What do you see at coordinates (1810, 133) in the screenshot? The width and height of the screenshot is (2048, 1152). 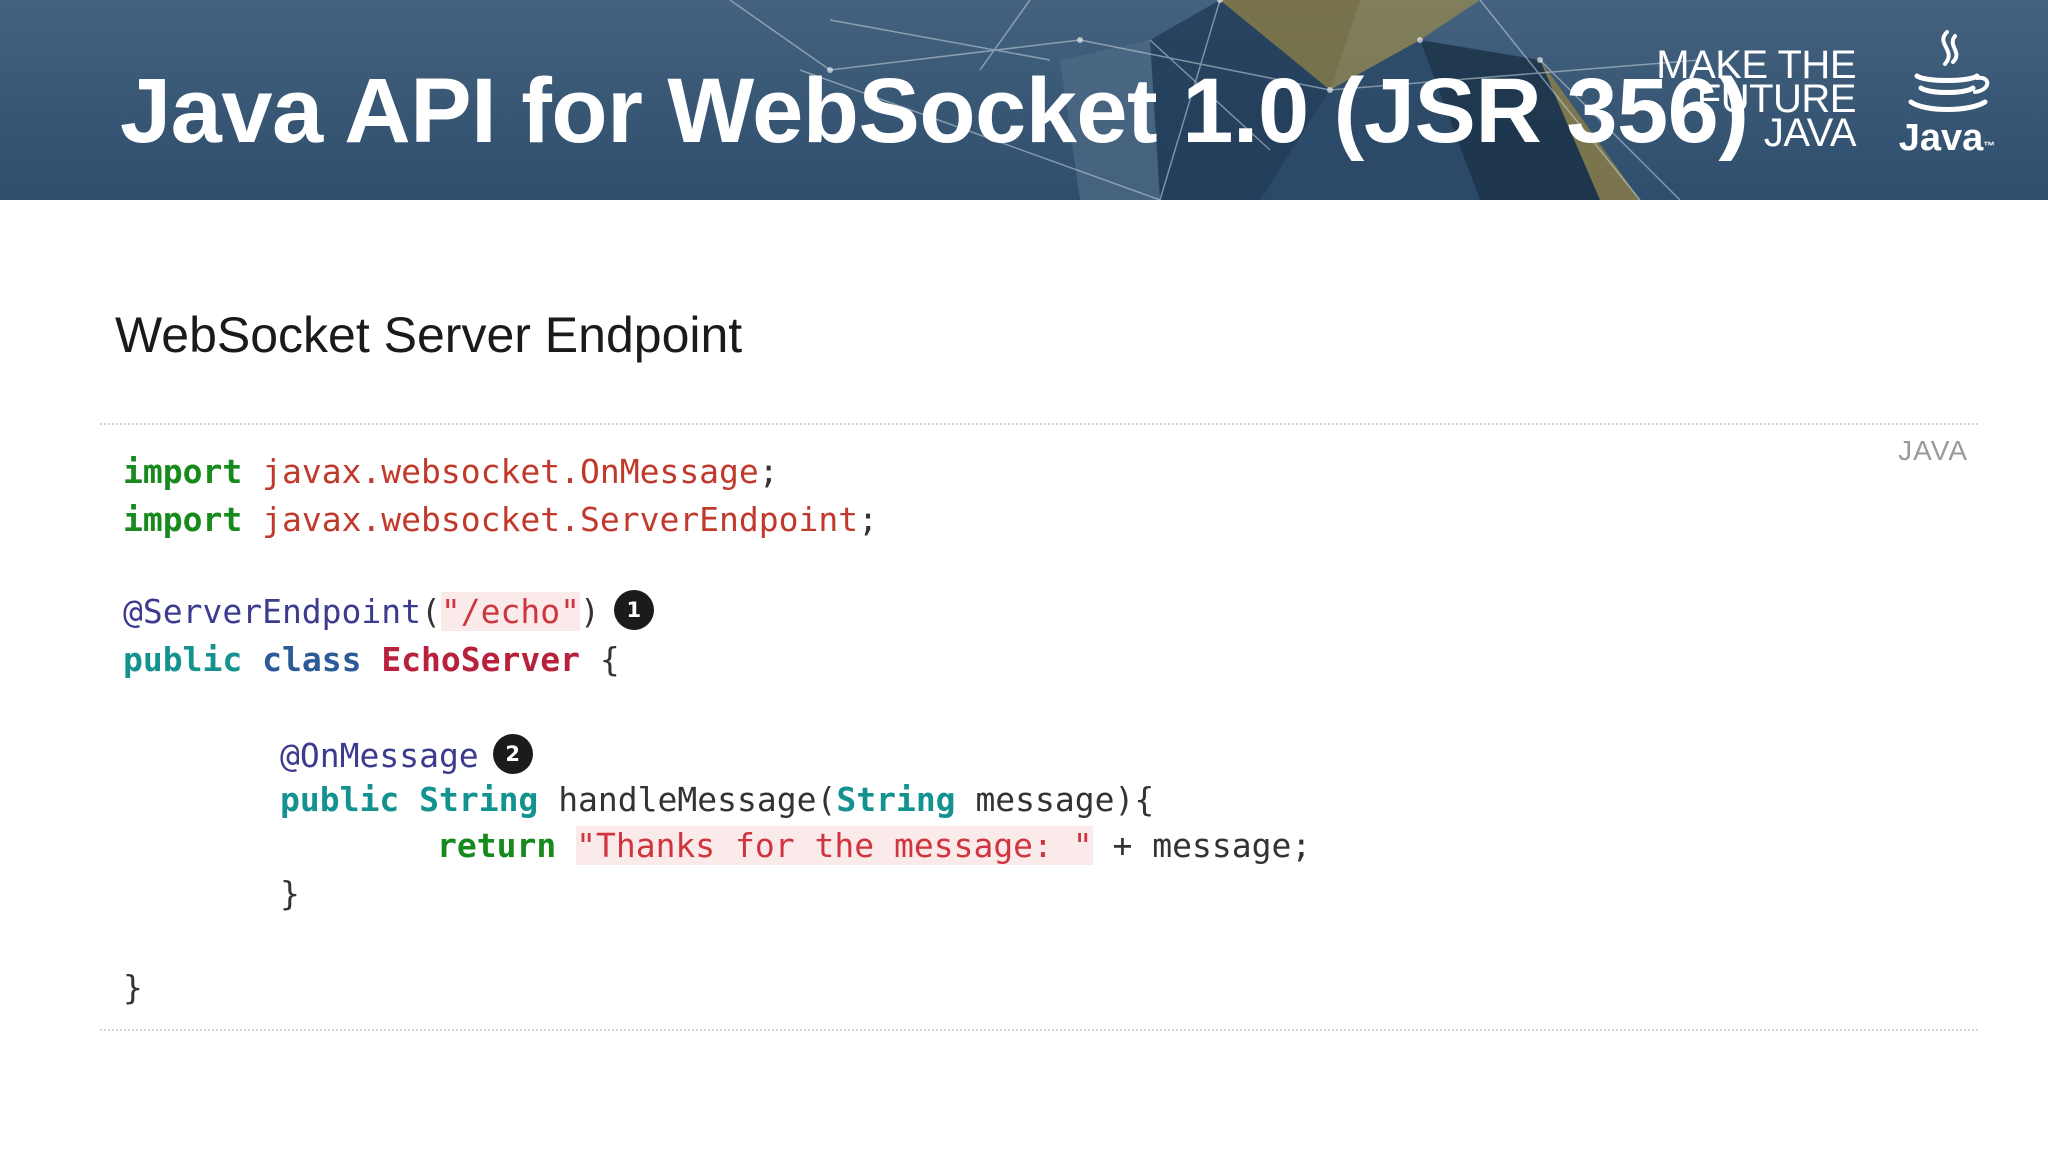 I see `tagline-line-3: JAVA` at bounding box center [1810, 133].